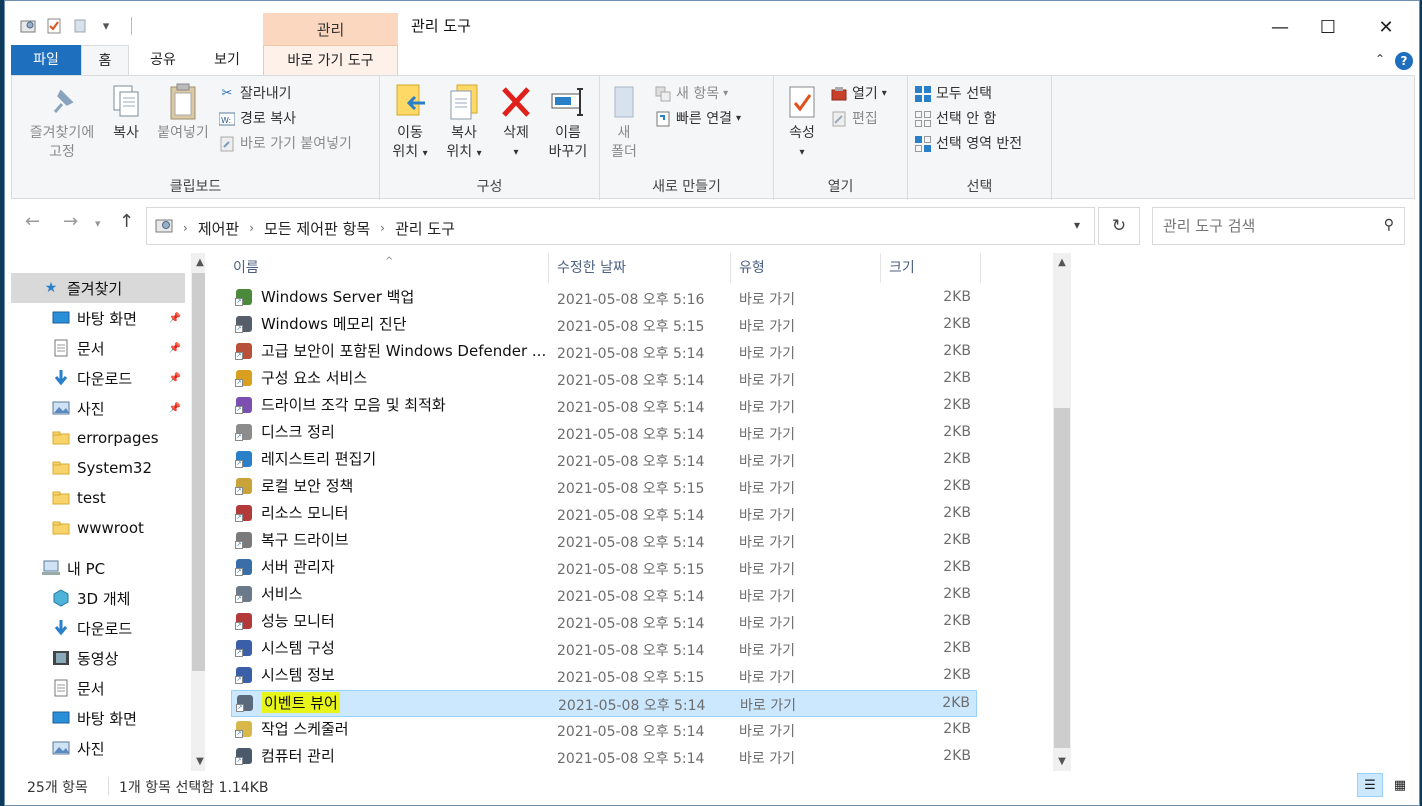 This screenshot has width=1422, height=806. I want to click on status-selection: 1개 항목 선택함 1.14KB, so click(194, 788).